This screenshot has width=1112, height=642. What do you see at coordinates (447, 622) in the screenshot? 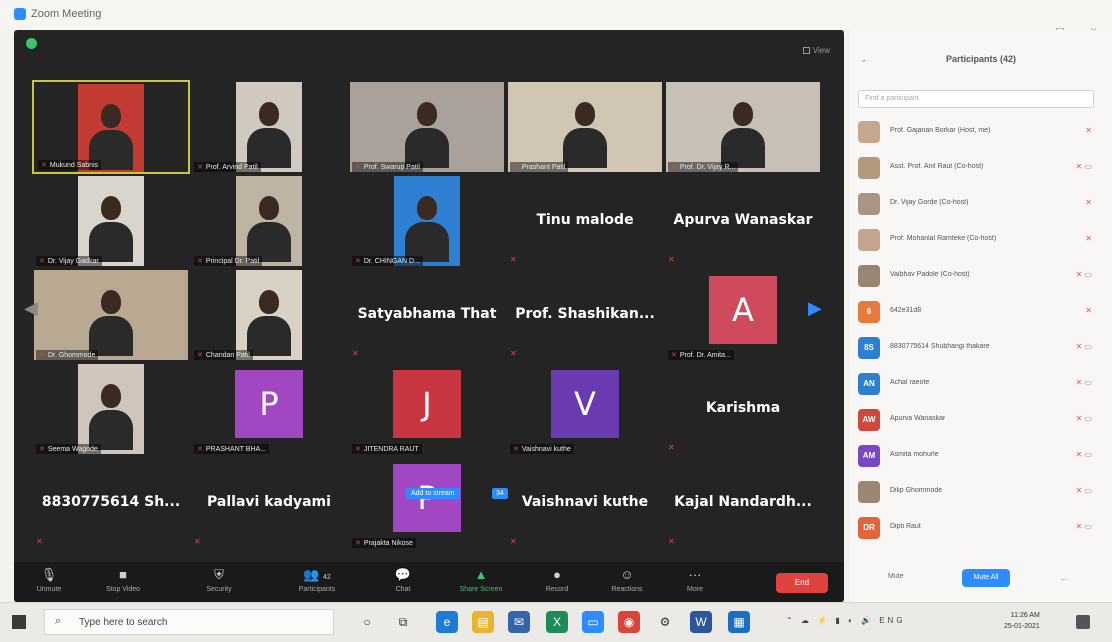
I see `edge-browser-icon: e` at bounding box center [447, 622].